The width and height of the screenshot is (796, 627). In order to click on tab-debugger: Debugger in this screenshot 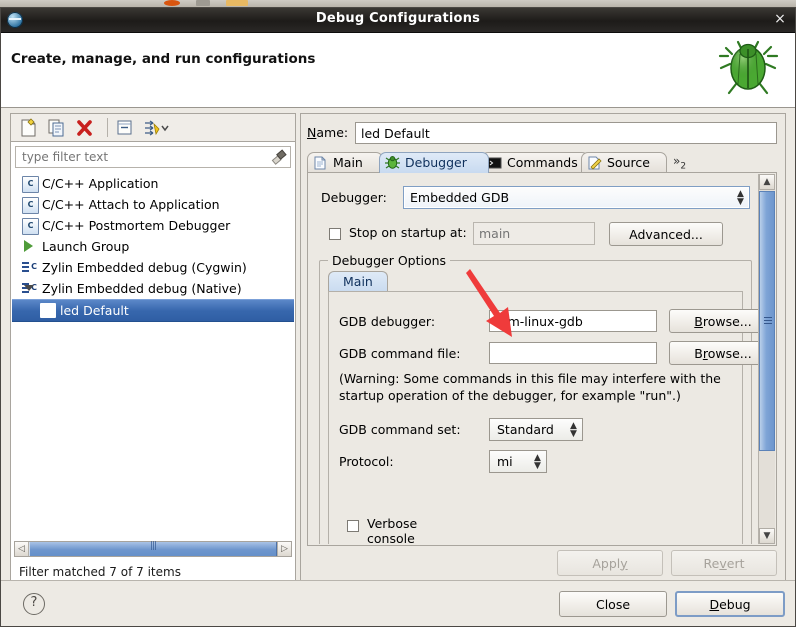, I will do `click(434, 162)`.